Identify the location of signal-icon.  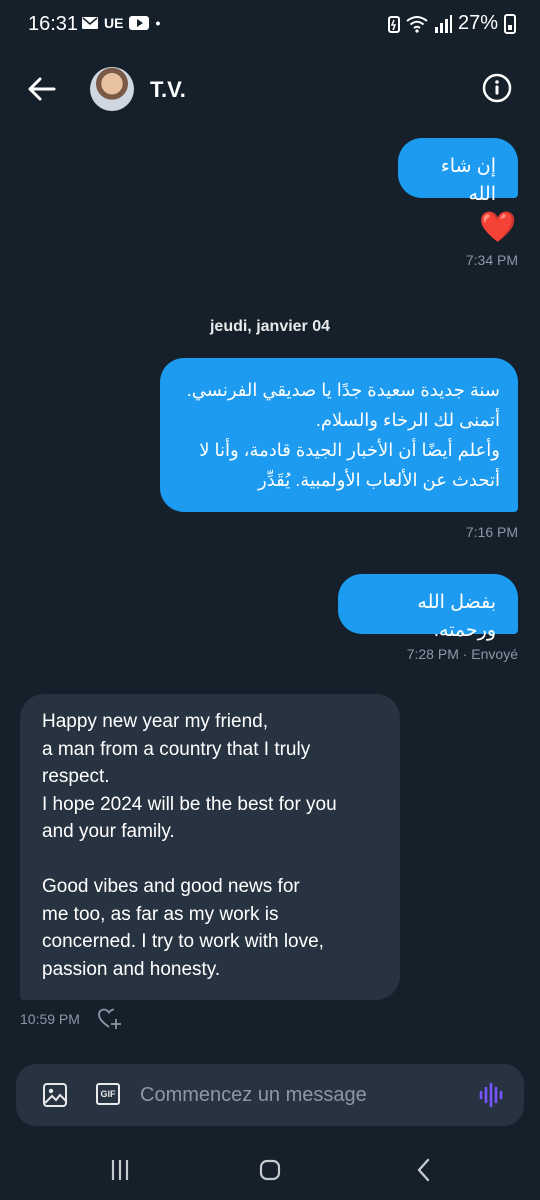
(443, 23).